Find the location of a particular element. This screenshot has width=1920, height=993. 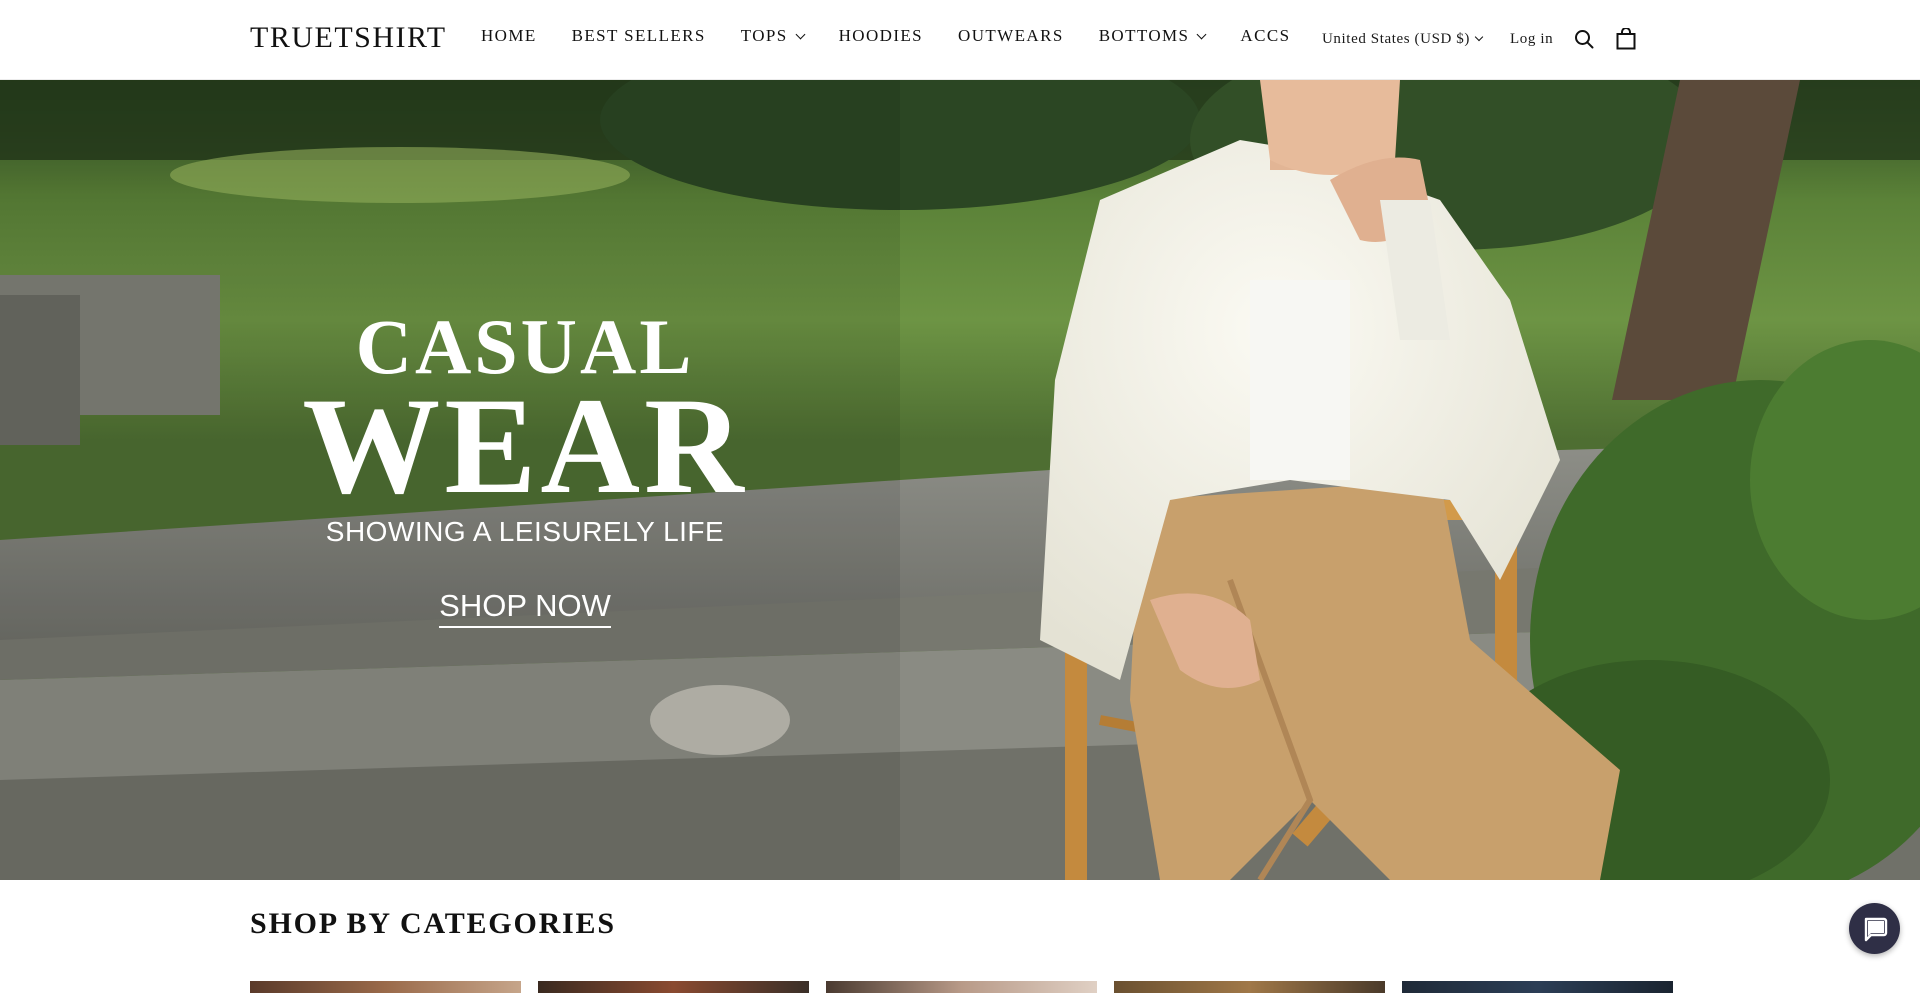

nav-item-hoodies: HOODIES is located at coordinates (881, 36).